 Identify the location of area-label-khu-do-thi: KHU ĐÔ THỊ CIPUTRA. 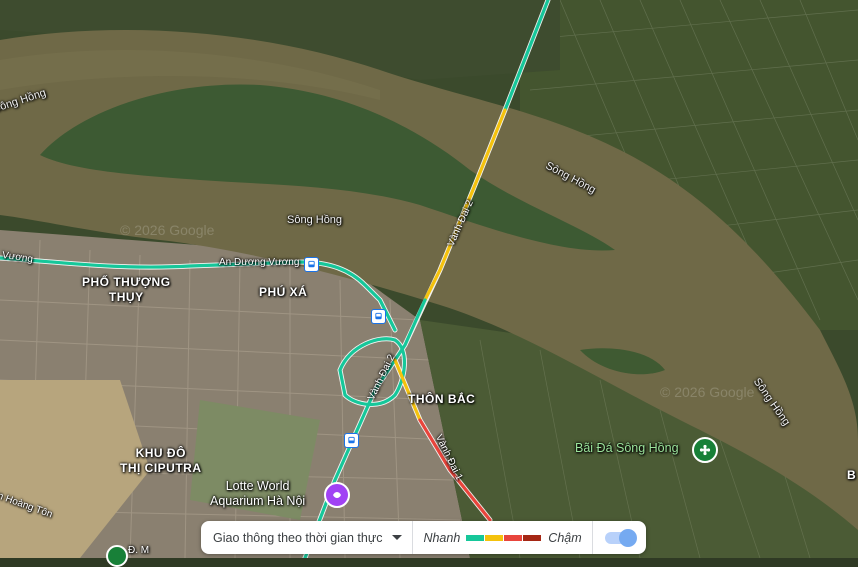
(161, 460).